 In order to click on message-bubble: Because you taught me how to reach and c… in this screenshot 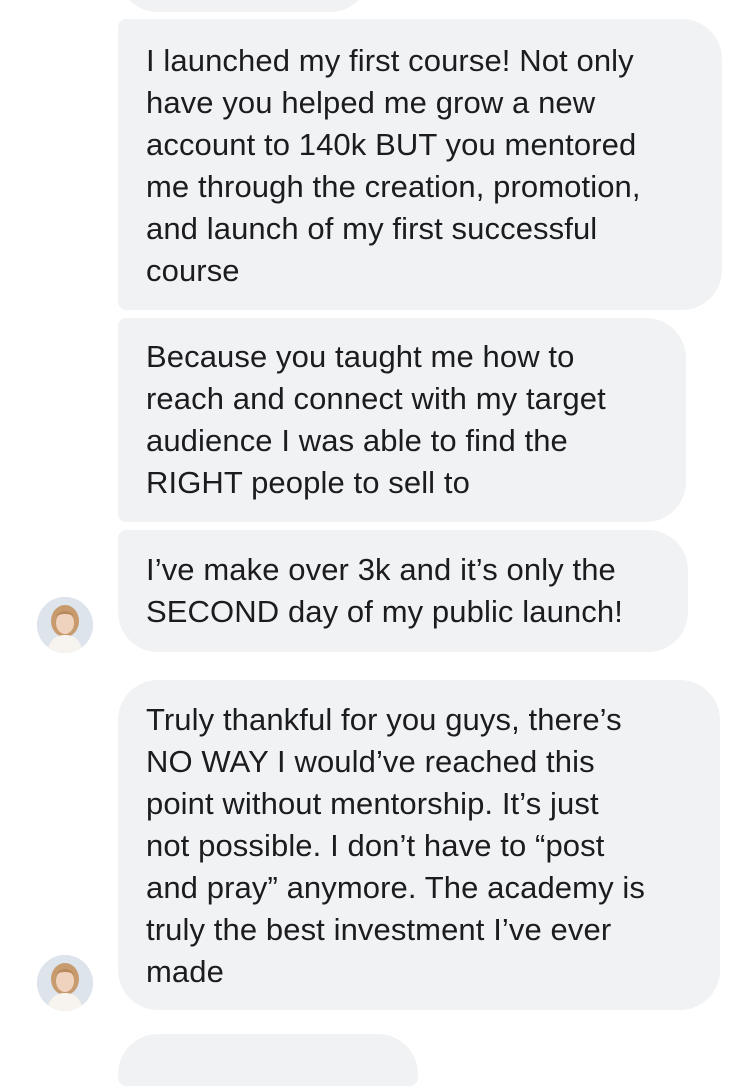, I will do `click(402, 420)`.